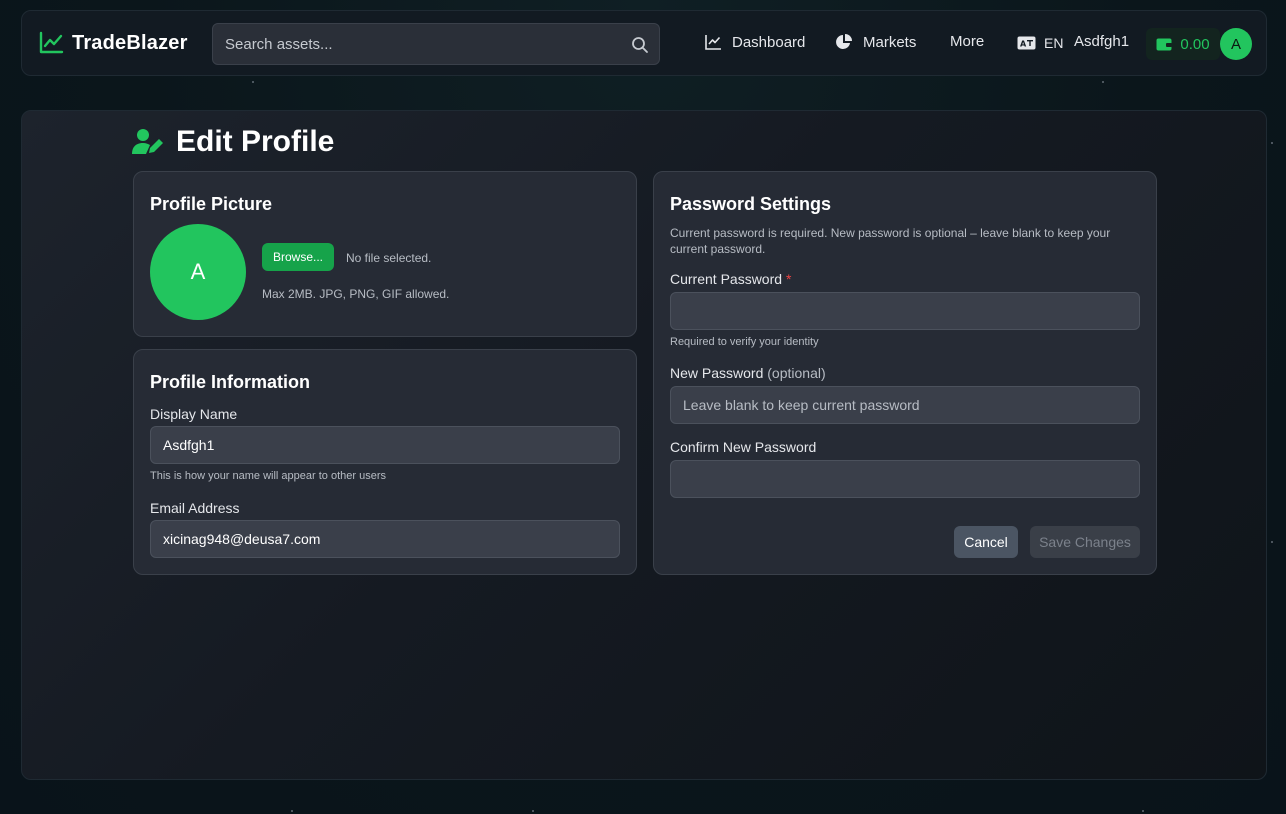  I want to click on username: Asdfgh1, so click(1101, 41).